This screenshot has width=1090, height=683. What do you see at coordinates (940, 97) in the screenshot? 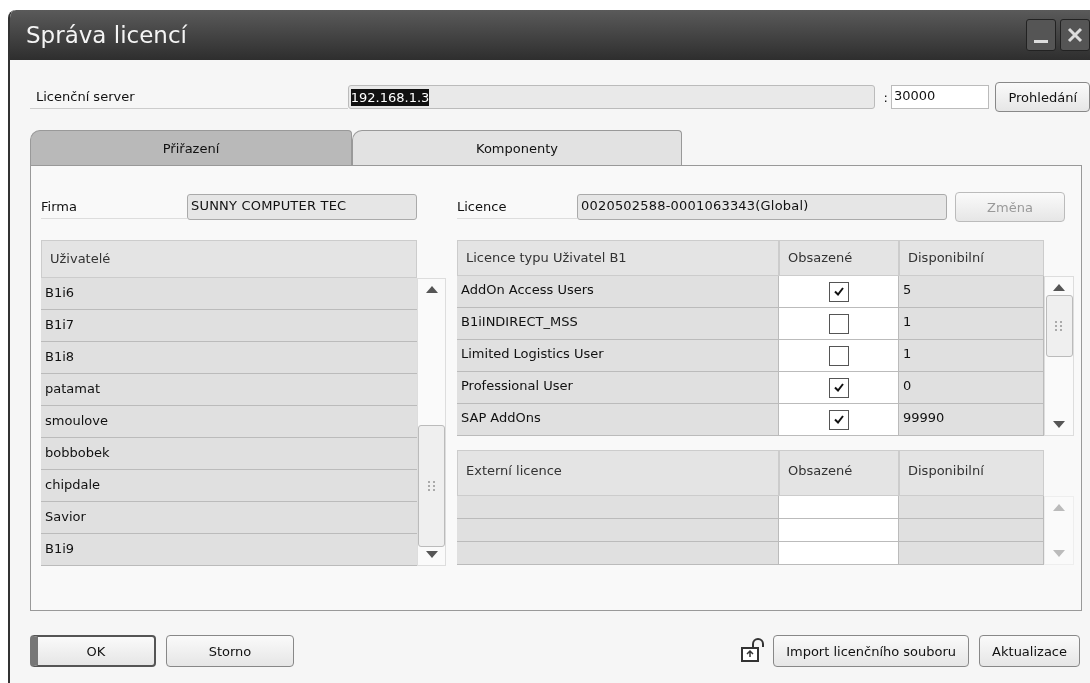
I see `port-field: 30000` at bounding box center [940, 97].